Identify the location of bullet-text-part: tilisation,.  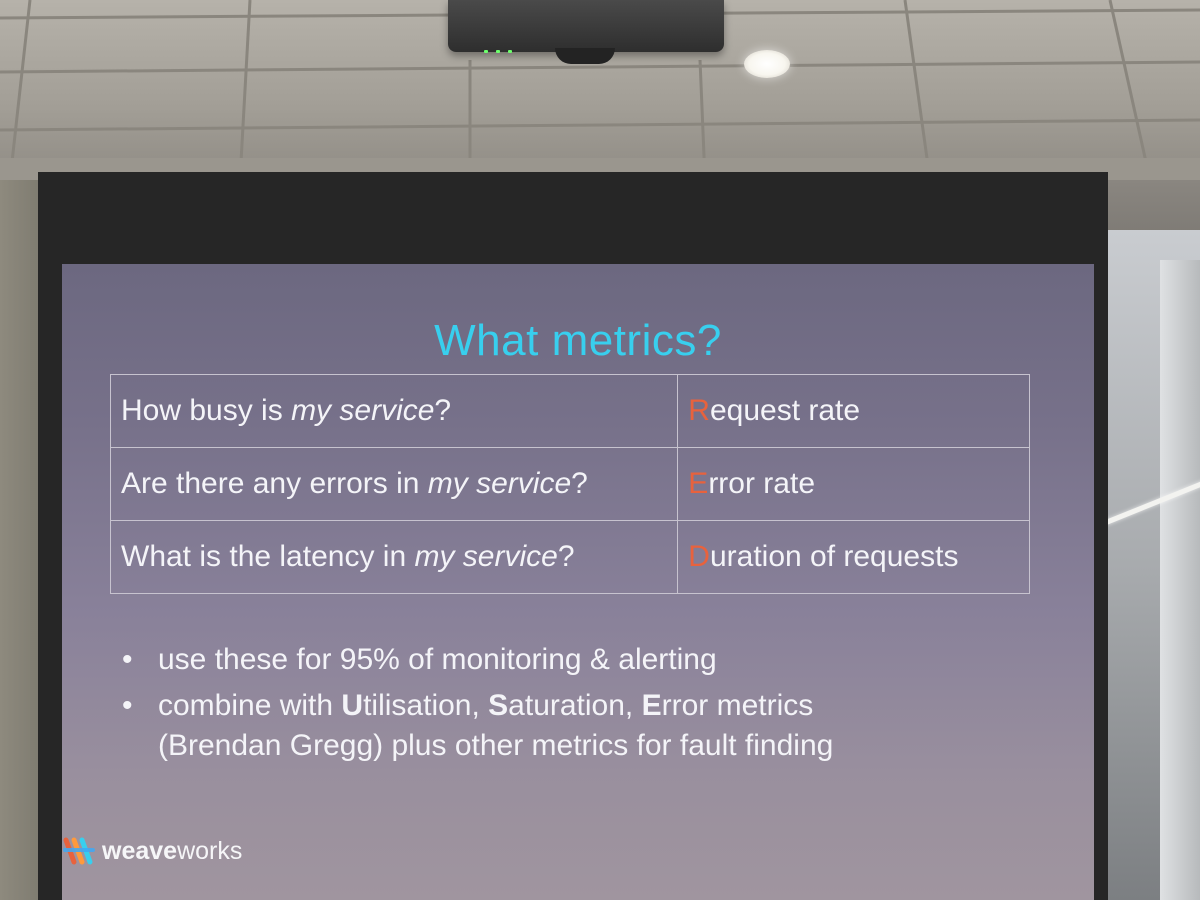
(426, 705).